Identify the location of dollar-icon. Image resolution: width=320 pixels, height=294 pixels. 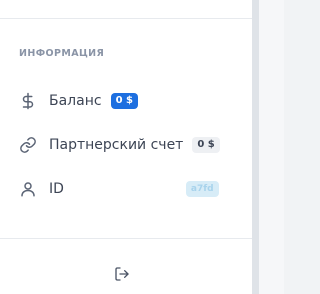
(28, 101).